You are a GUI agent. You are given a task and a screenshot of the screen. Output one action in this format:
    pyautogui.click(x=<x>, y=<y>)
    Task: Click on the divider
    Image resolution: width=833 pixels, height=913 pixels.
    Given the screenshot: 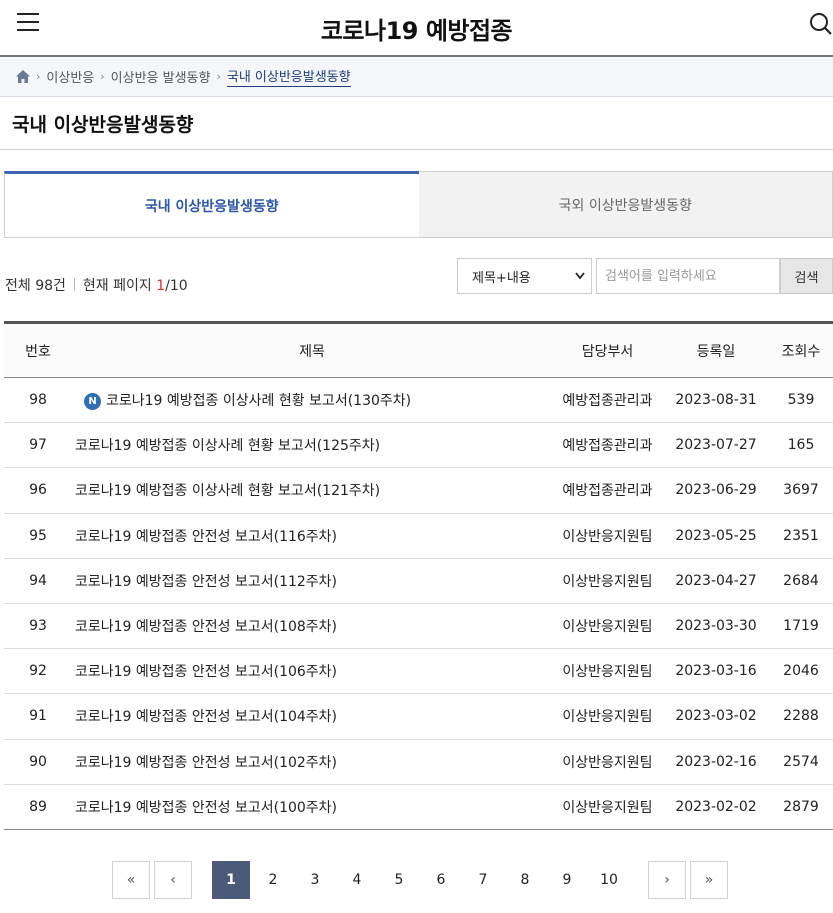 What is the action you would take?
    pyautogui.click(x=74, y=284)
    